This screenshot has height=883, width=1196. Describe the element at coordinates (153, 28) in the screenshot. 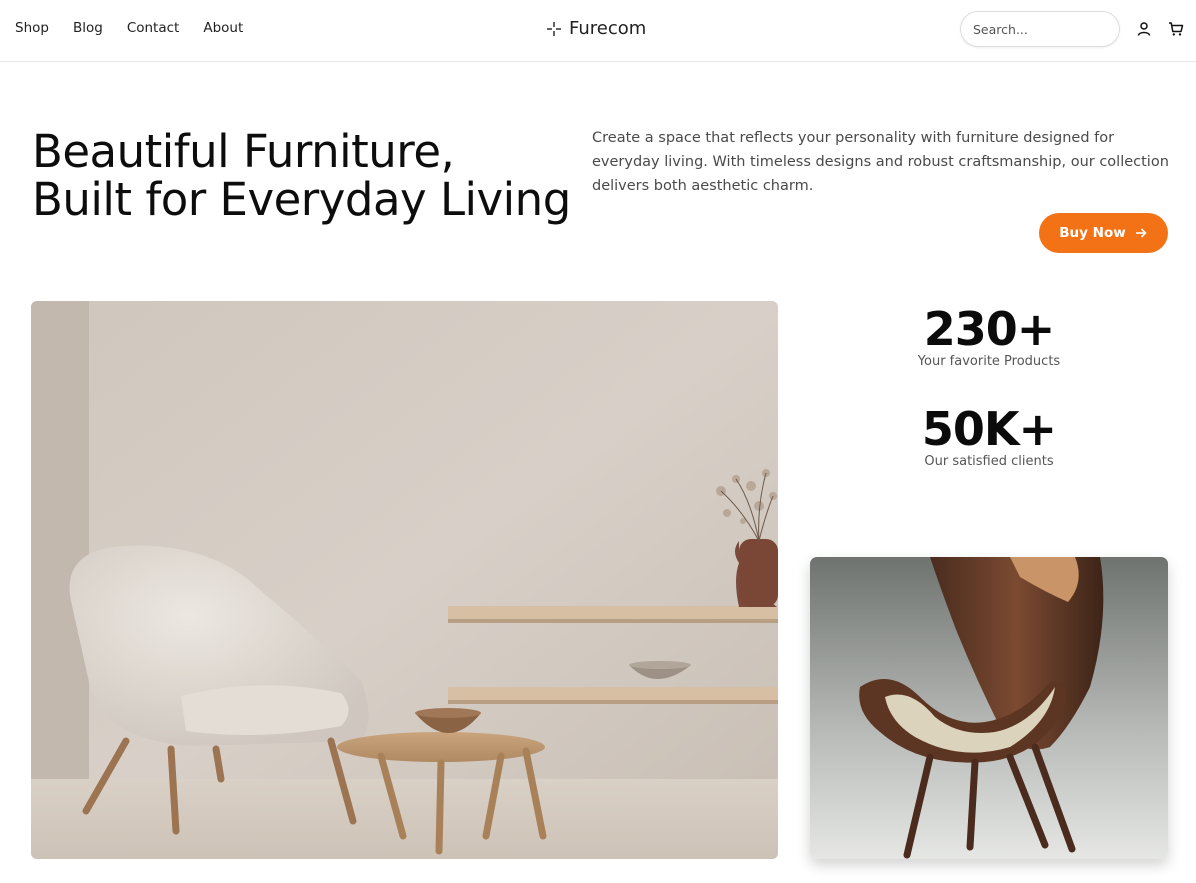

I see `nav-contact-link: Contact` at that location.